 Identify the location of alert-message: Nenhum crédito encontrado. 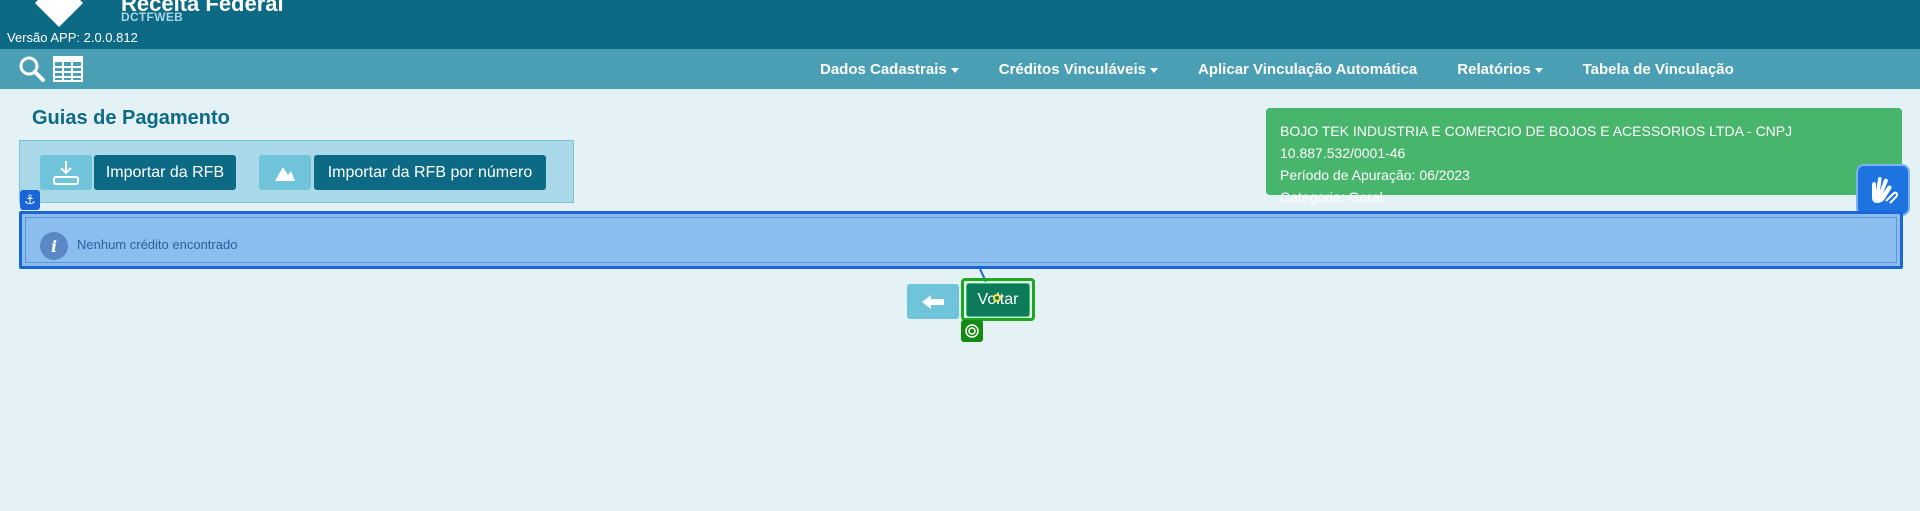
(157, 244).